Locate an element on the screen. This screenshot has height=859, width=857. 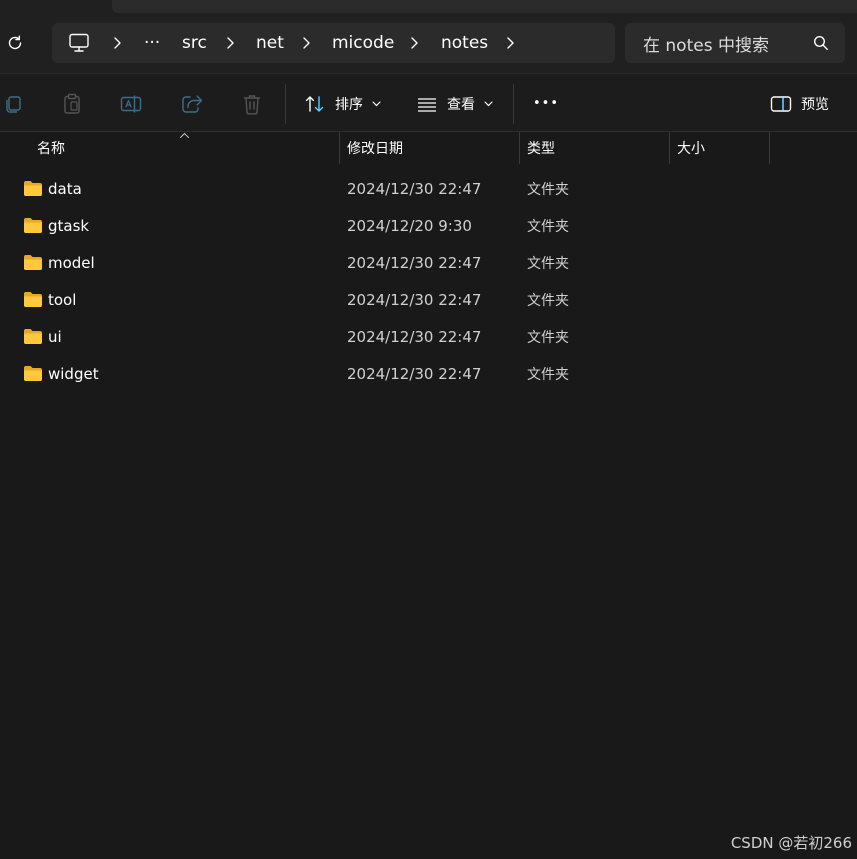
file-name: ui is located at coordinates (55, 336).